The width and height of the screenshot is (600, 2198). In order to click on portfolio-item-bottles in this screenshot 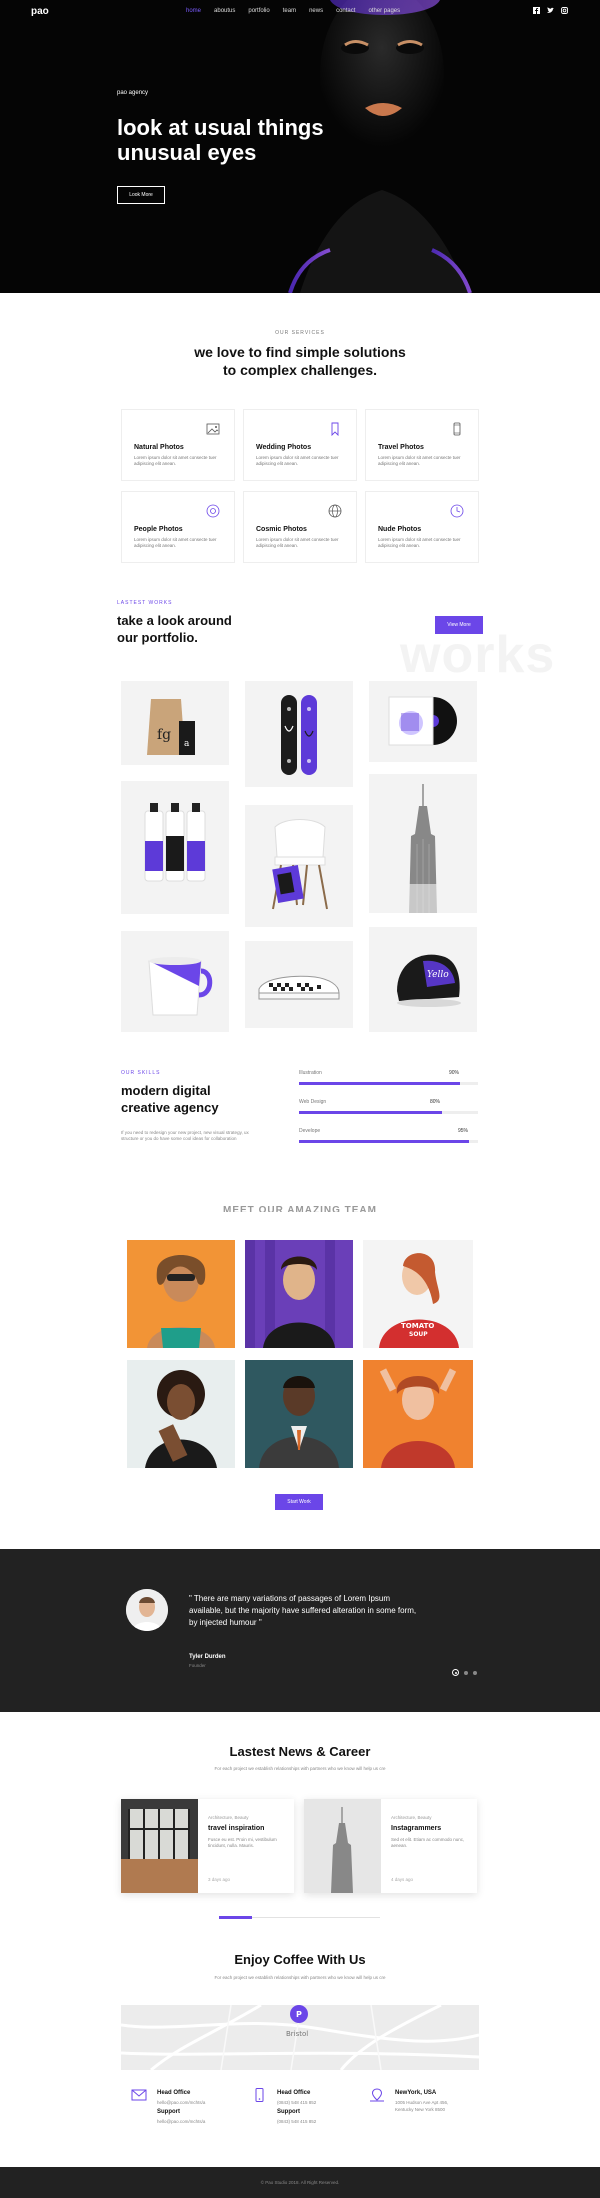, I will do `click(175, 847)`.